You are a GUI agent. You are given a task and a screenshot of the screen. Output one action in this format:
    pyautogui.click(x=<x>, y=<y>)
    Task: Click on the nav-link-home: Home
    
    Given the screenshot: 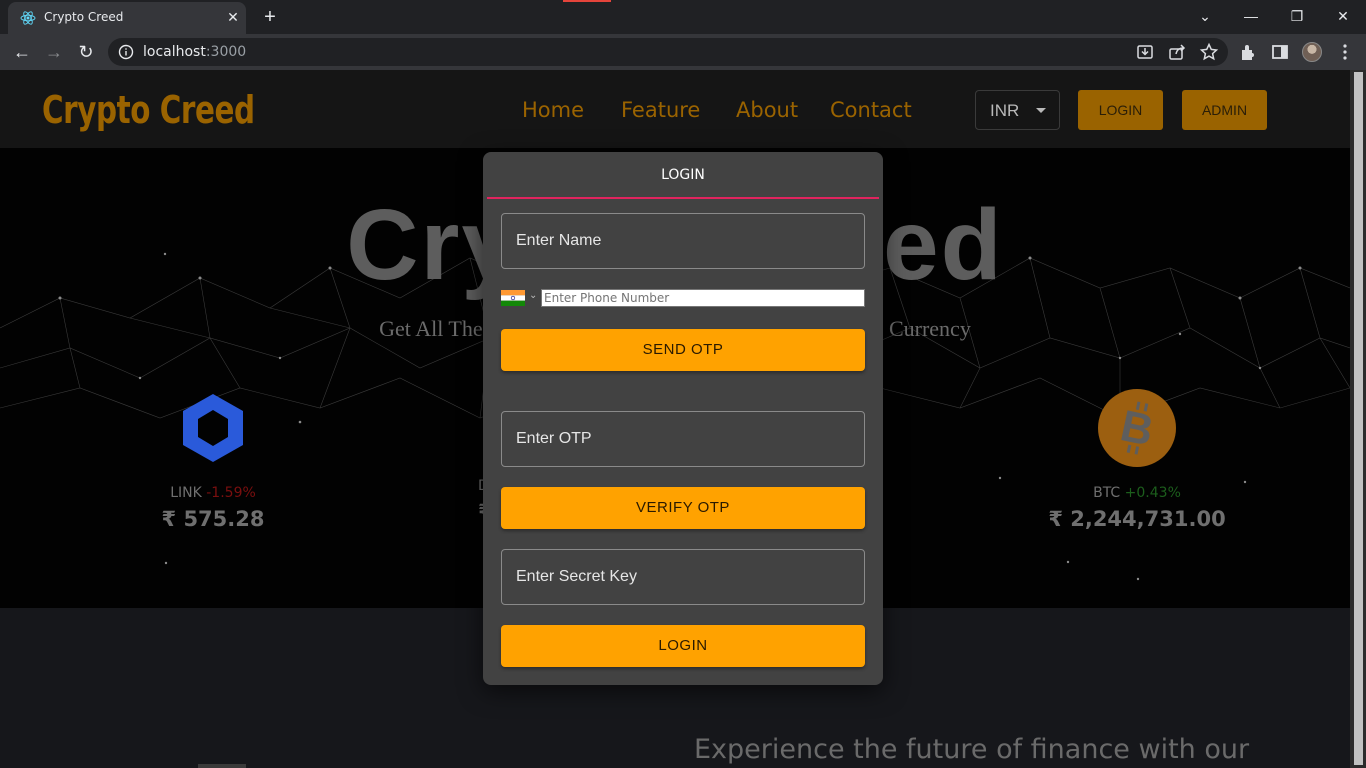 What is the action you would take?
    pyautogui.click(x=553, y=110)
    